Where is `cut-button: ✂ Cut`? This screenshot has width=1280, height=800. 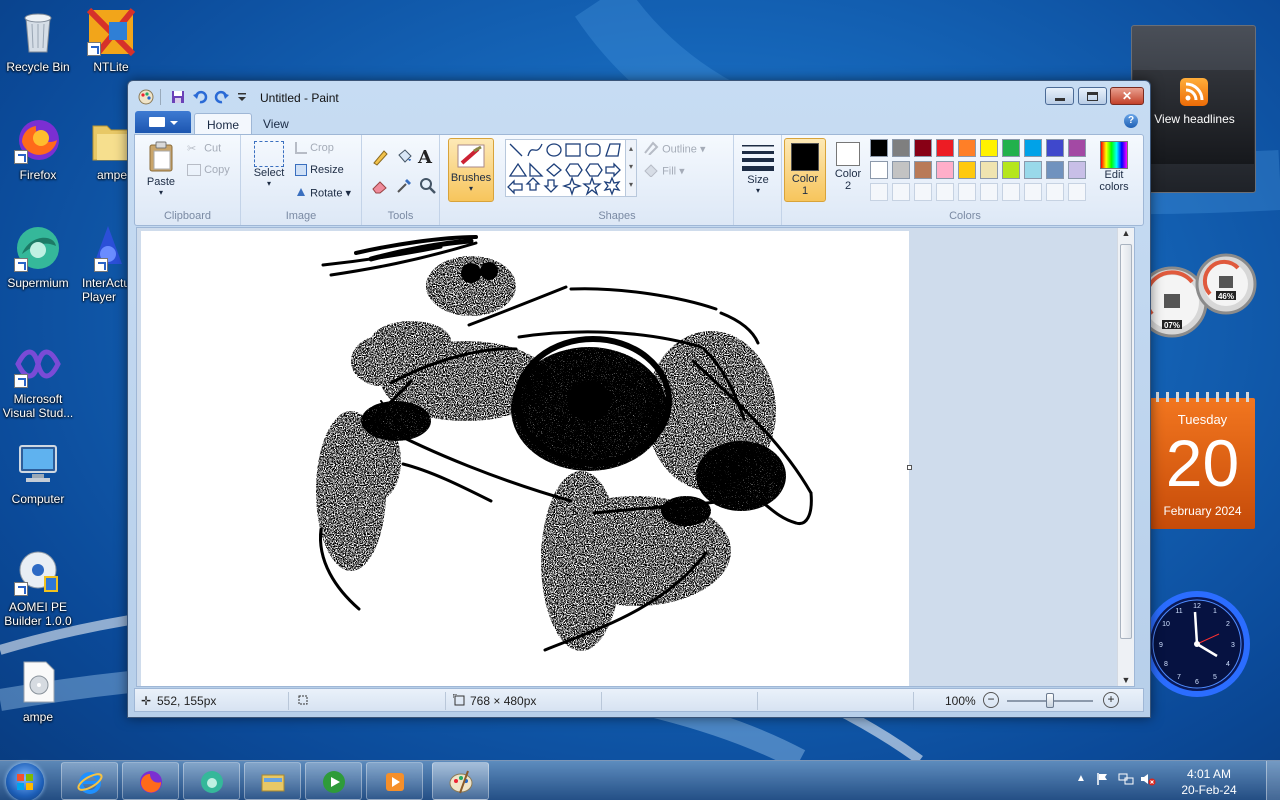
cut-button: ✂ Cut is located at coordinates (204, 148).